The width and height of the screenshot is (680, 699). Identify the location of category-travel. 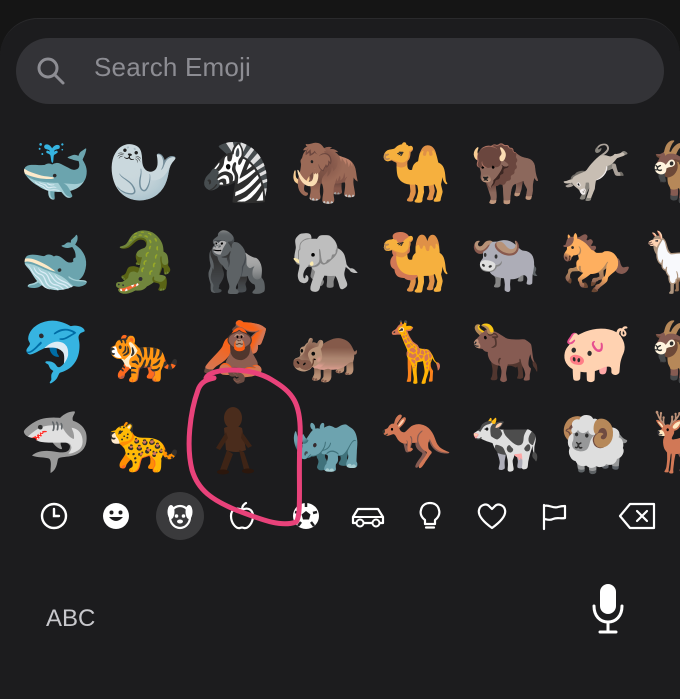
(368, 516).